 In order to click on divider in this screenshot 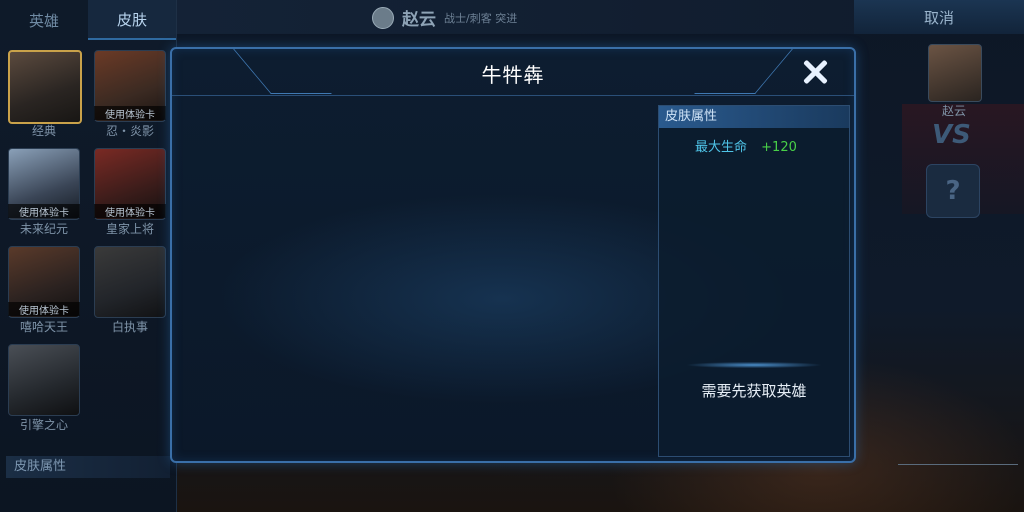, I will do `click(958, 464)`.